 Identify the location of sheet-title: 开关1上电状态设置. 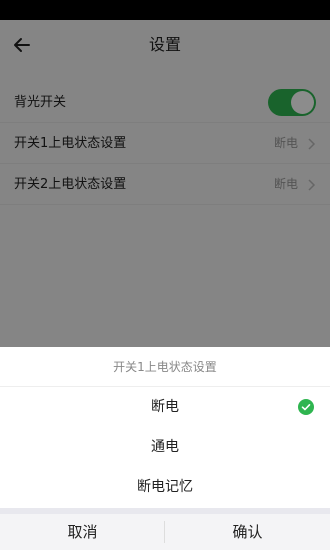
(165, 367).